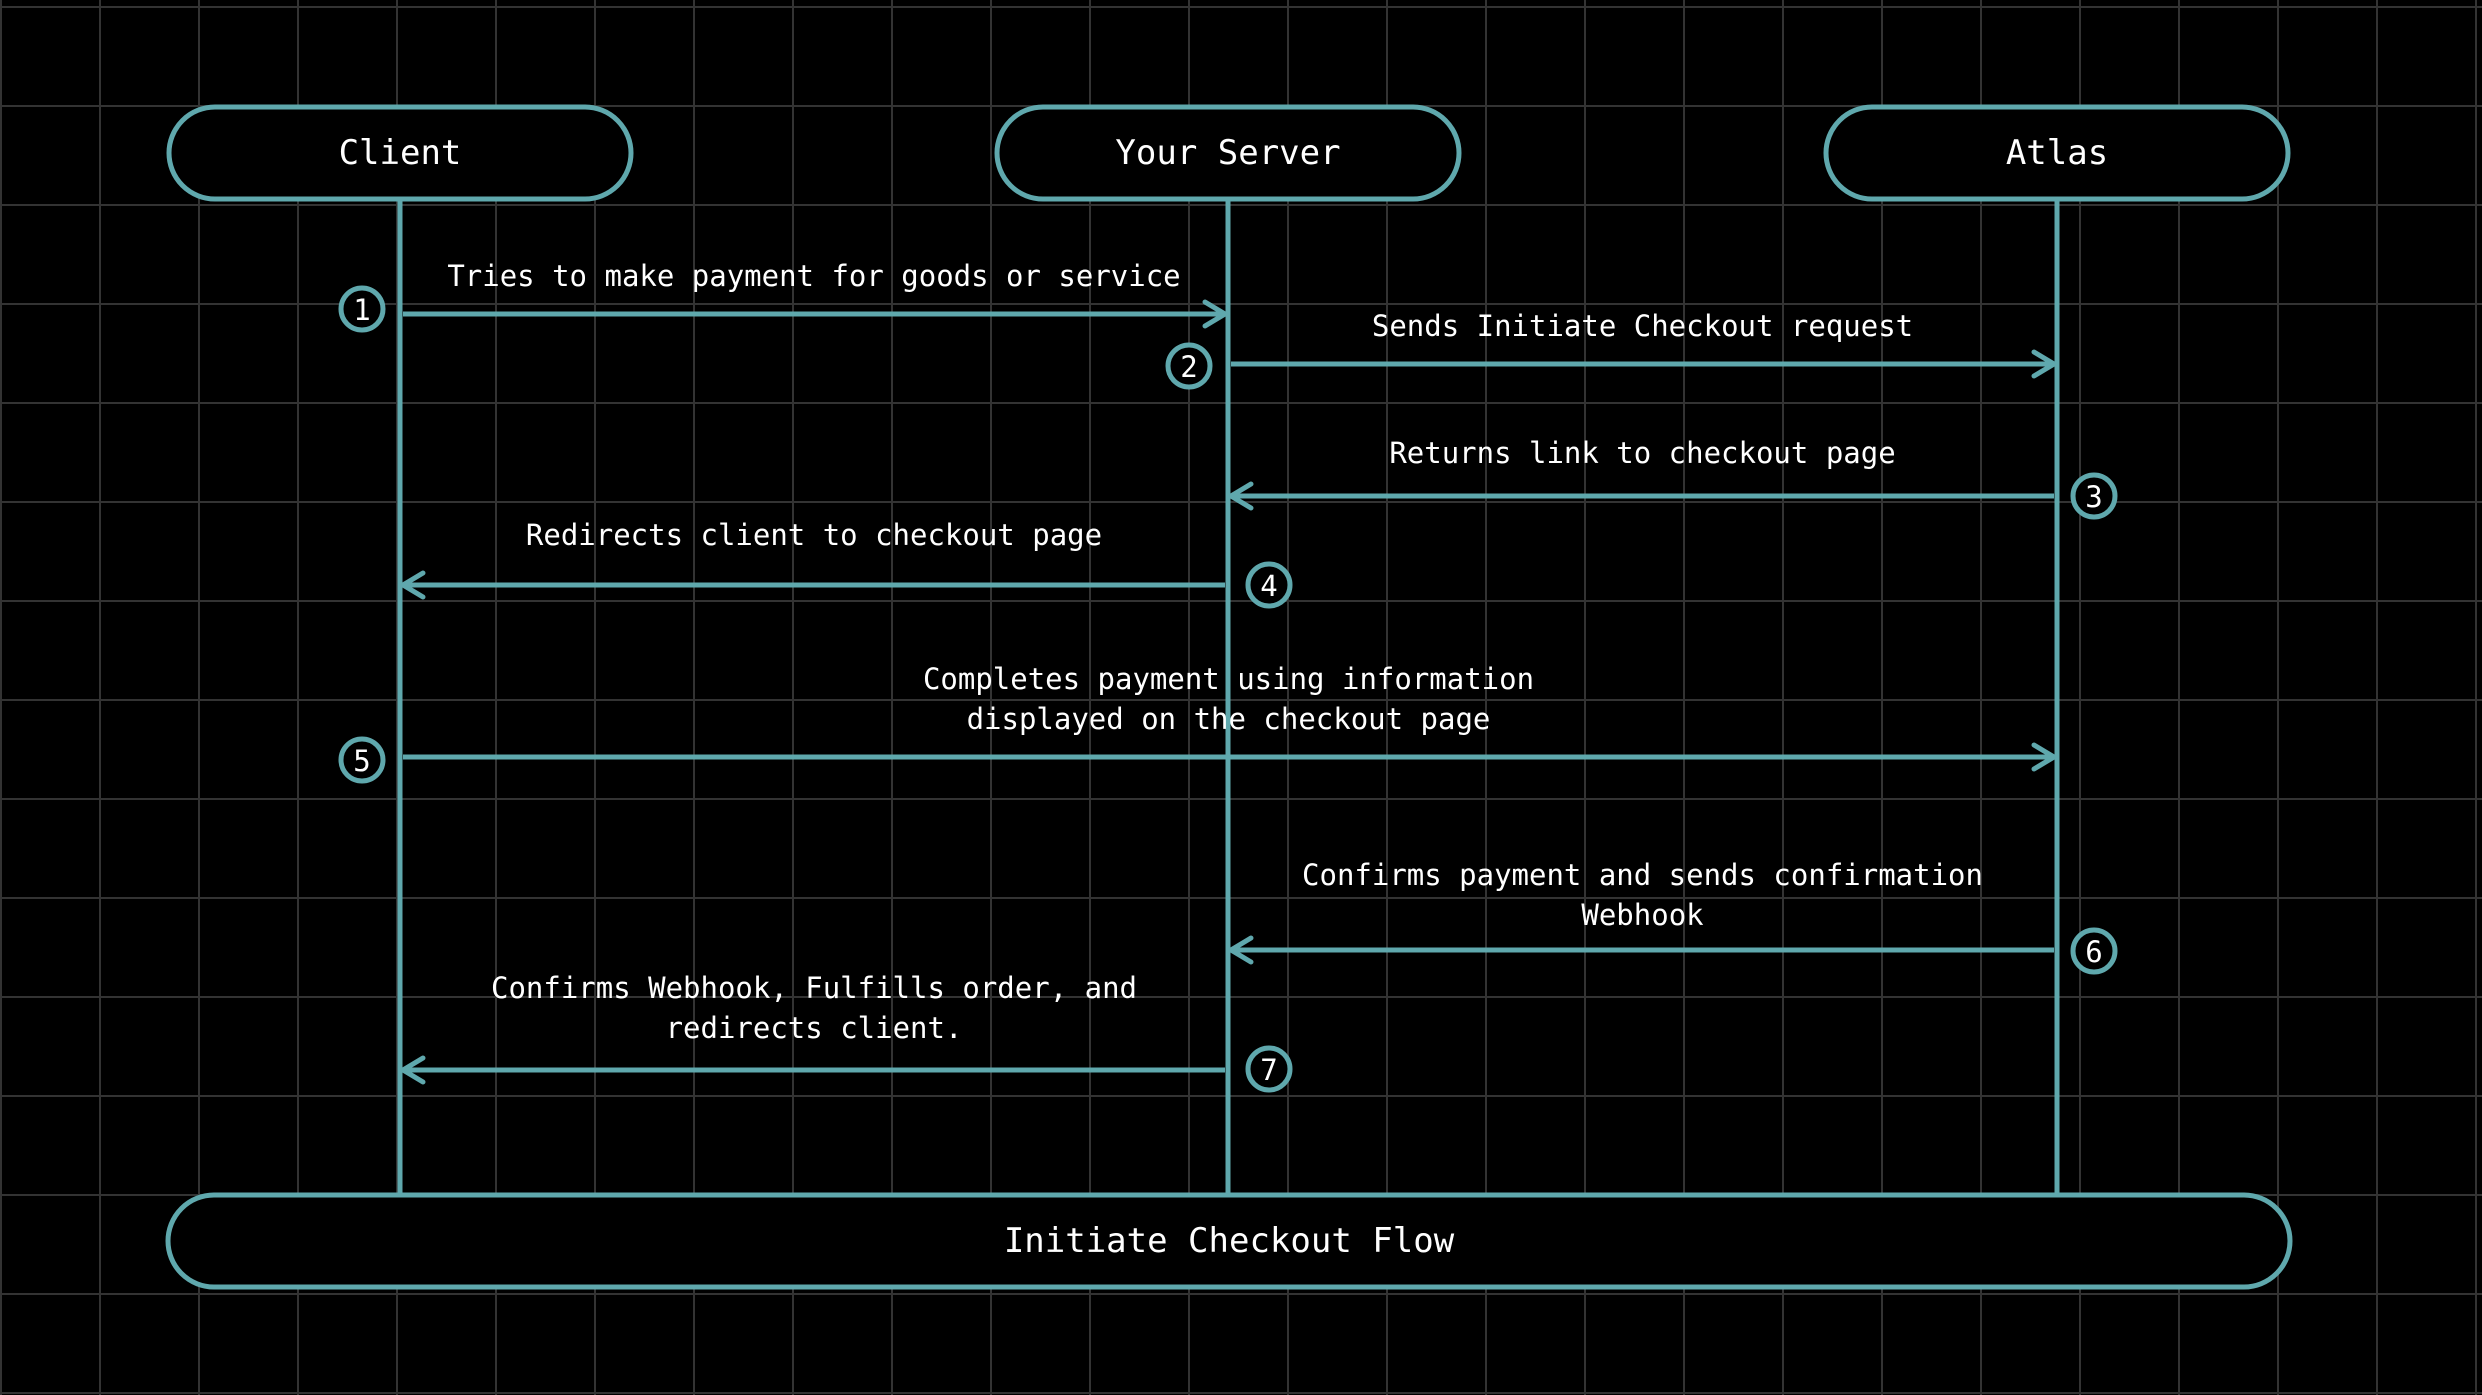 The image size is (2482, 1395). I want to click on actor-client: Client, so click(400, 153).